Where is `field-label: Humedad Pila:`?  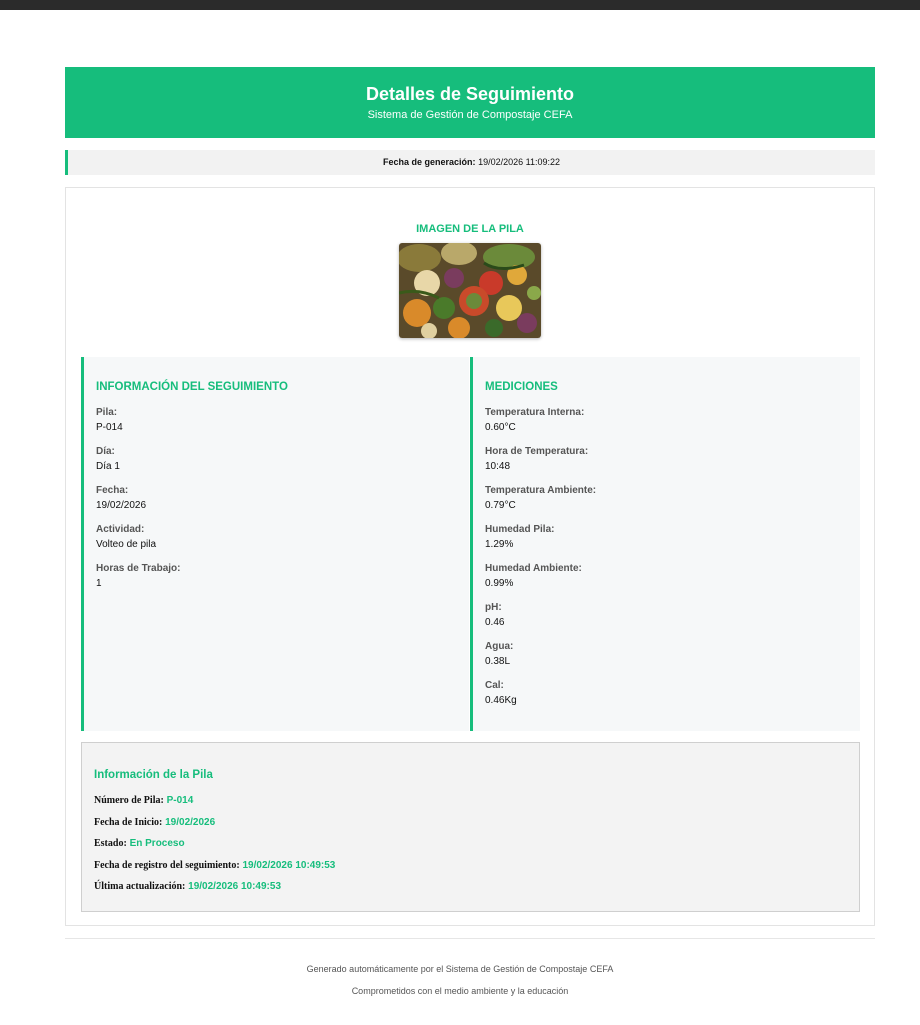
field-label: Humedad Pila: is located at coordinates (520, 529).